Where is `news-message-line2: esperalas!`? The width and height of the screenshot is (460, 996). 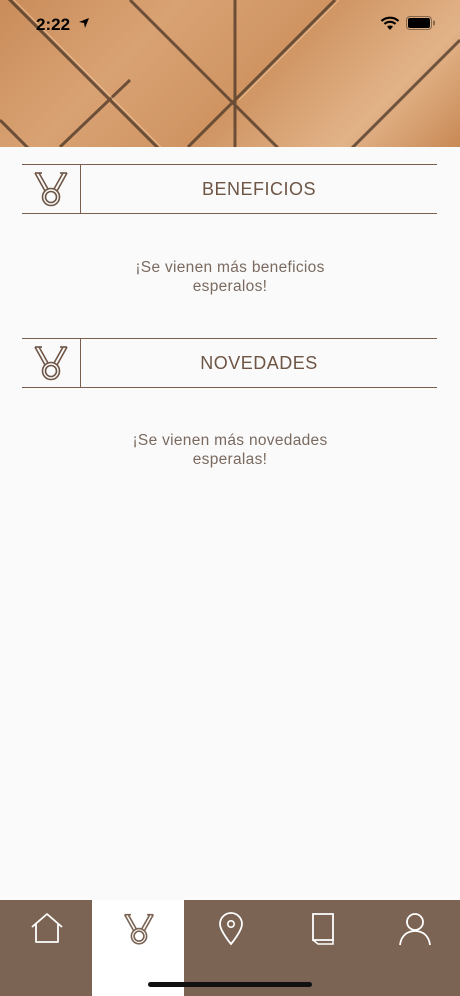 news-message-line2: esperalas! is located at coordinates (230, 459).